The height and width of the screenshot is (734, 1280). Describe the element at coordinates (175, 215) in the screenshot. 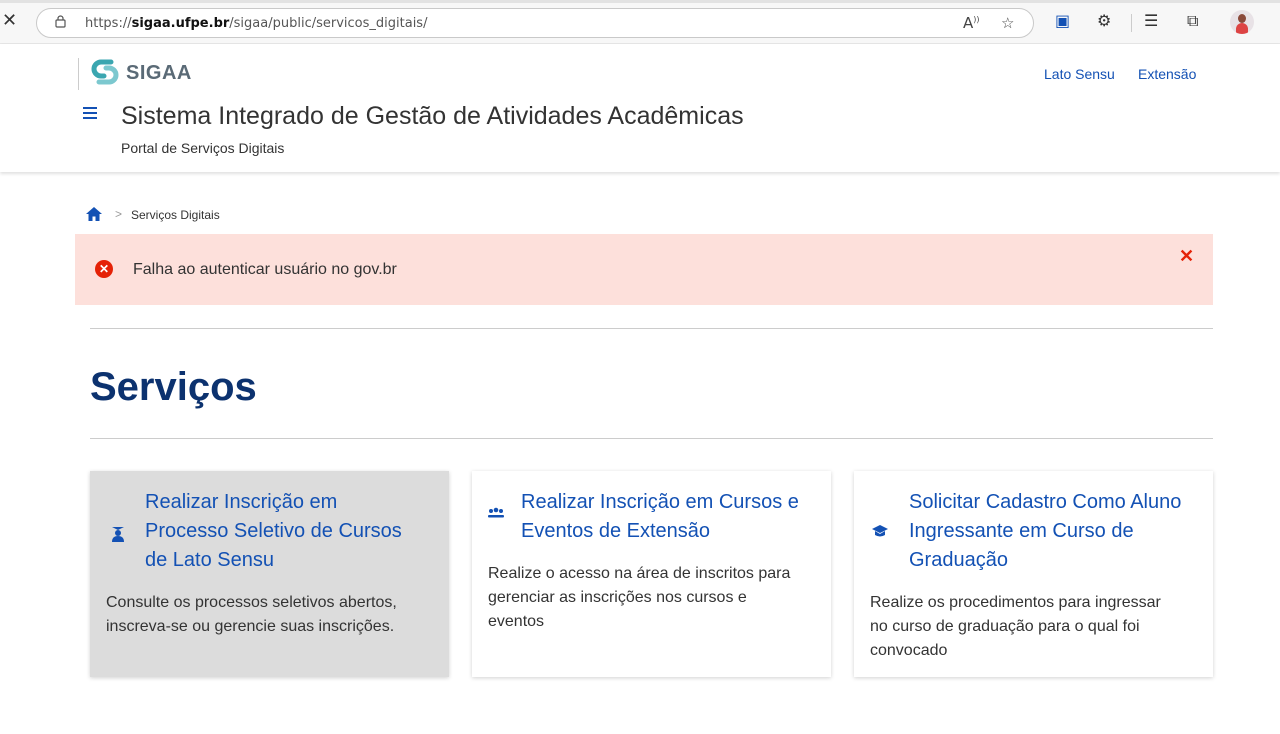

I see `breadcrumb-current: Serviços Digitais` at that location.